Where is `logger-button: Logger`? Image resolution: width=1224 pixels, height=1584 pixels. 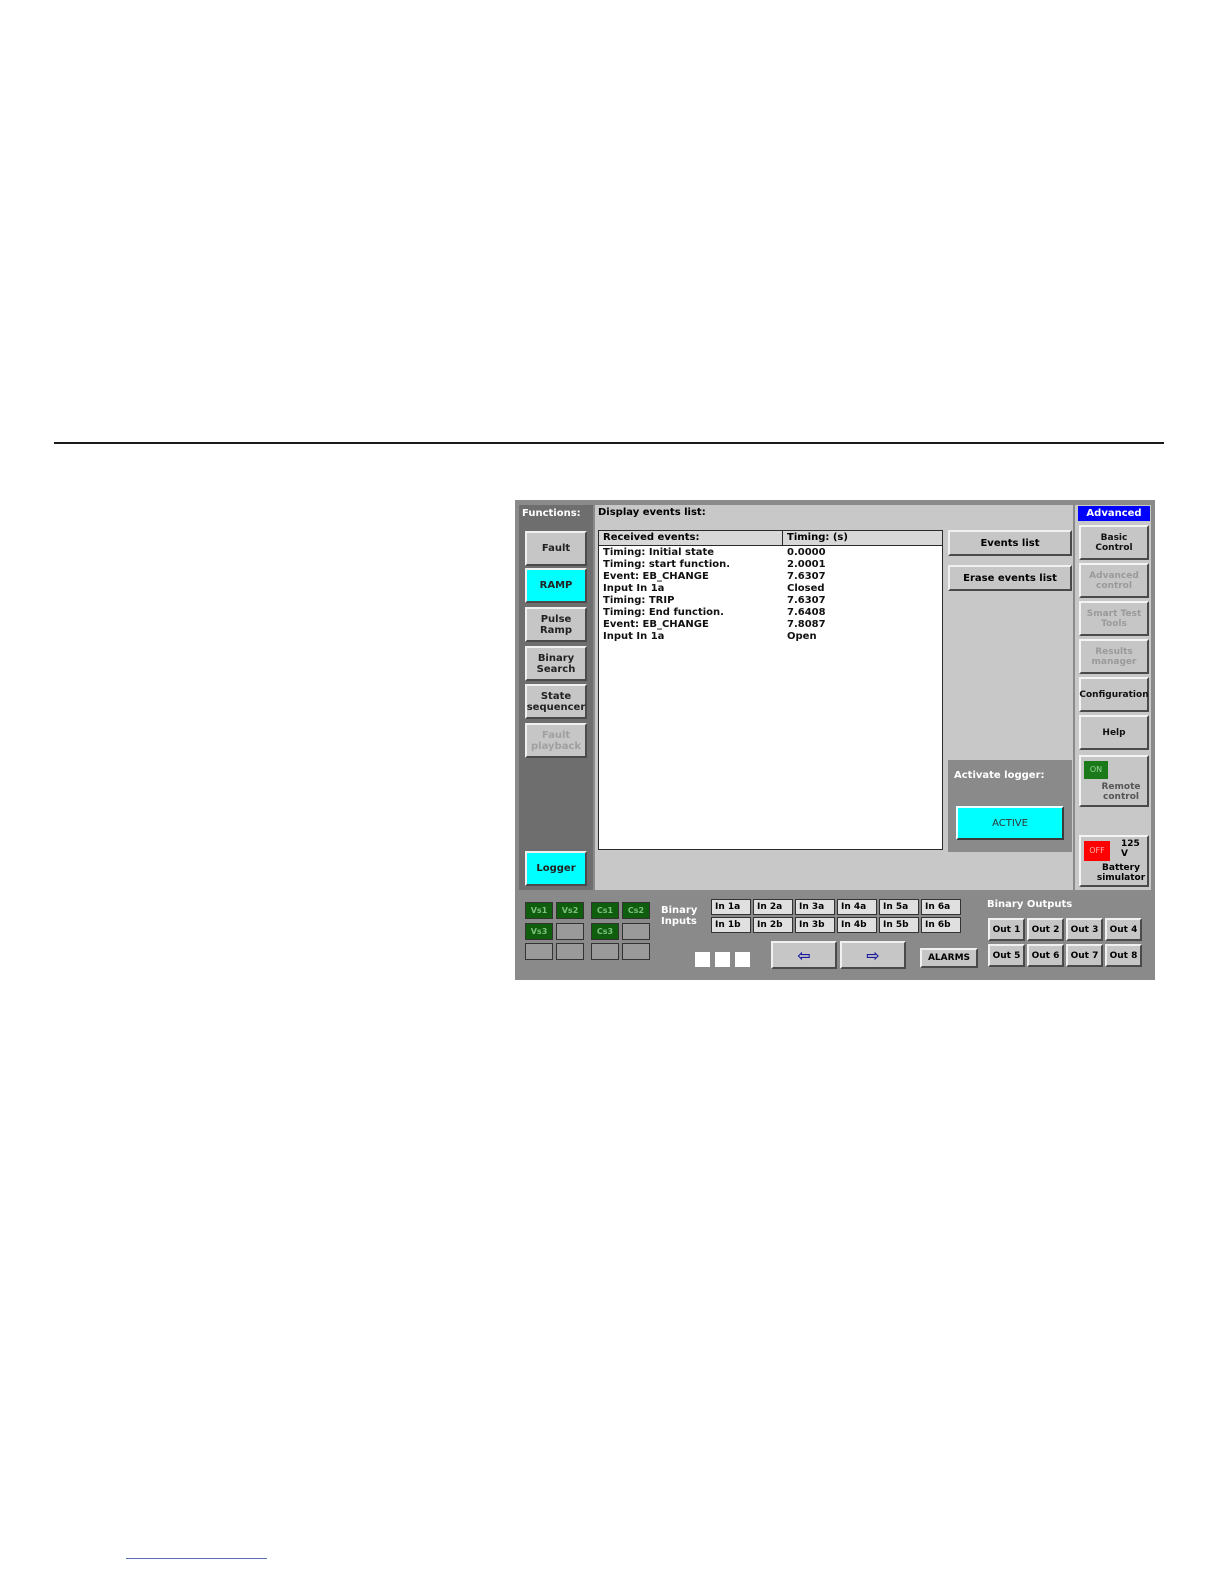 logger-button: Logger is located at coordinates (556, 868).